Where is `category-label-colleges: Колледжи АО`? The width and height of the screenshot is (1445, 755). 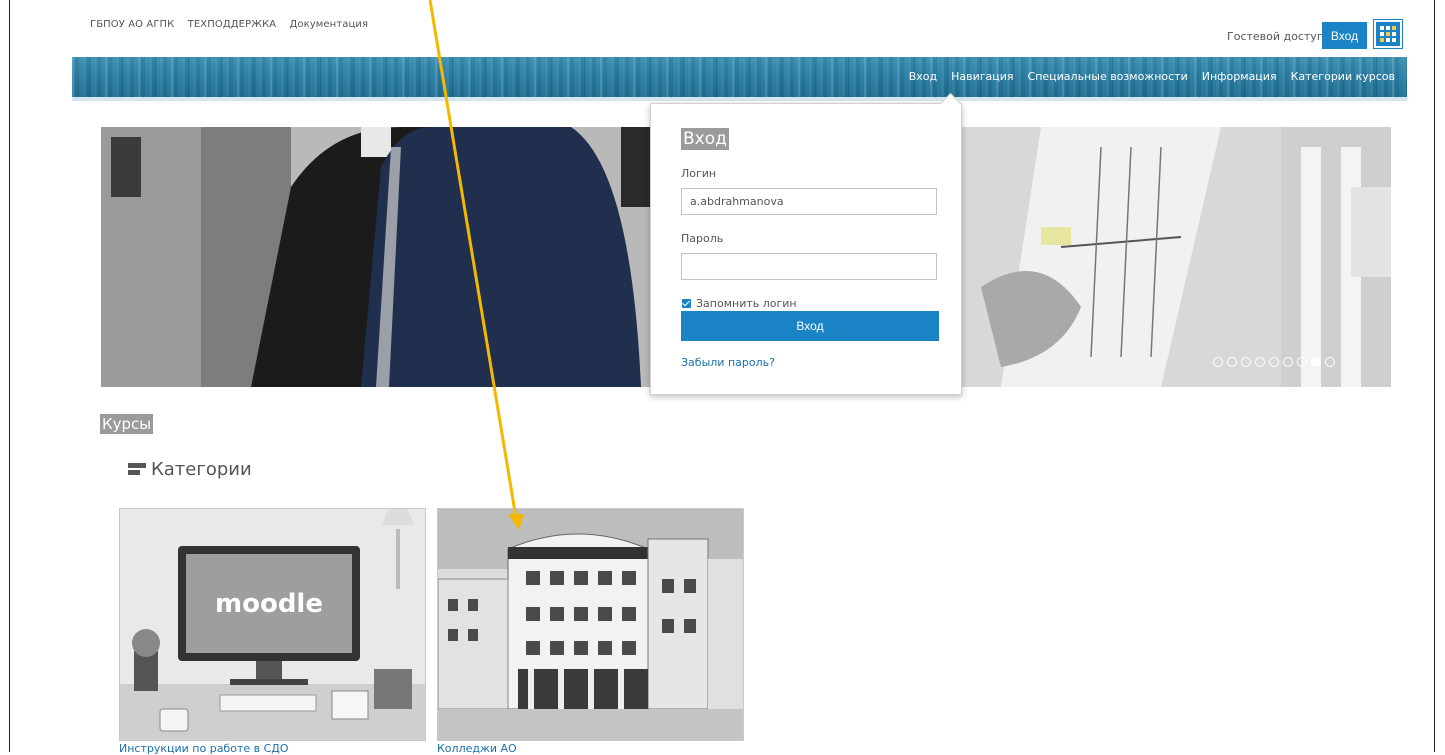 category-label-colleges: Колледжи АО is located at coordinates (477, 748).